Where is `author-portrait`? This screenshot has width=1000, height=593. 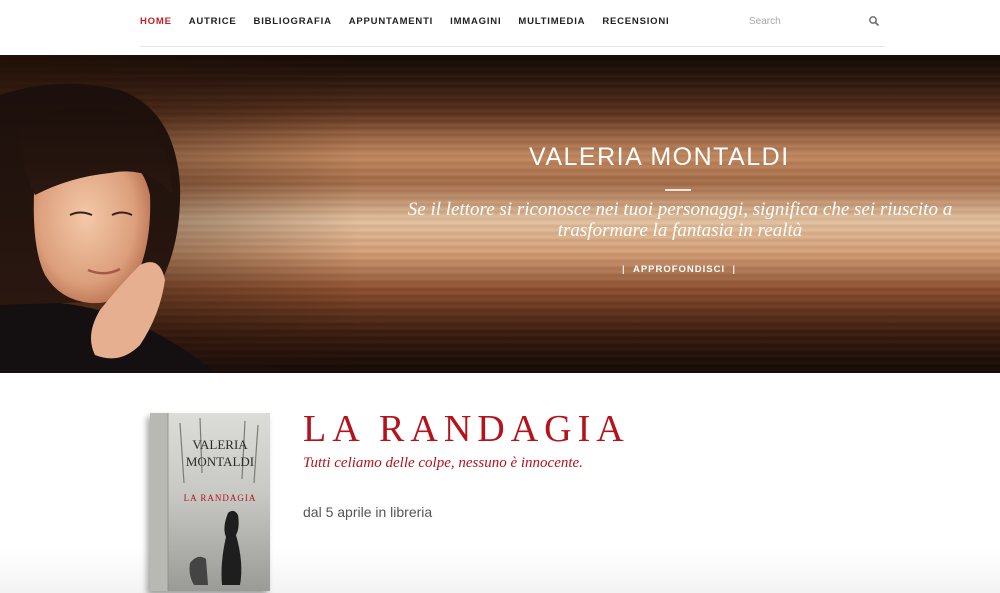 author-portrait is located at coordinates (107, 228).